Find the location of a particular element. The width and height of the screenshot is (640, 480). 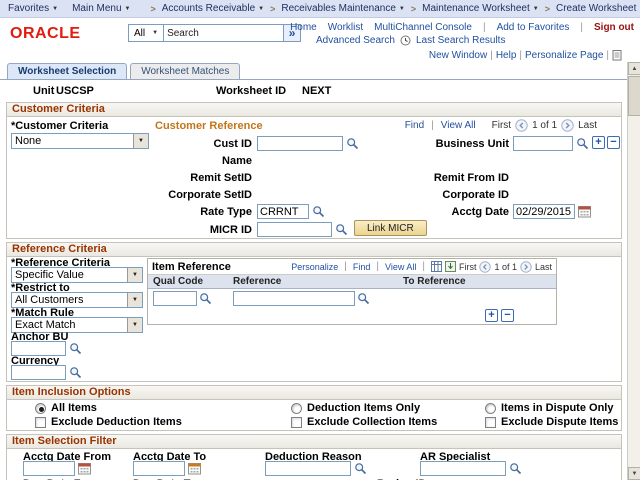

micr-id-input is located at coordinates (294, 229).